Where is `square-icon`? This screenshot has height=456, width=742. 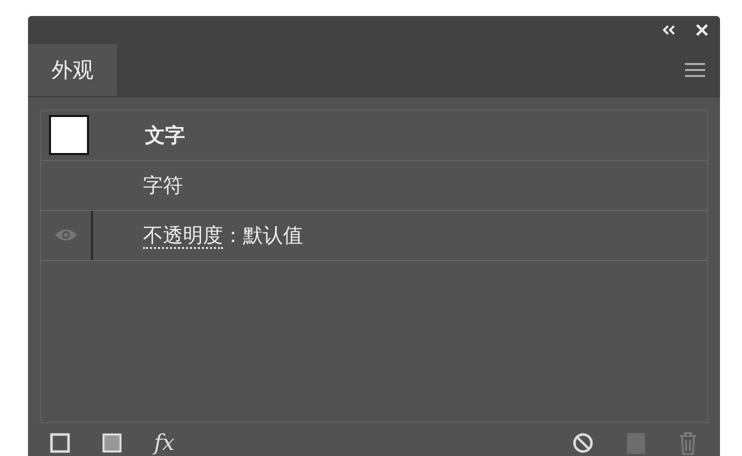
square-icon is located at coordinates (60, 443).